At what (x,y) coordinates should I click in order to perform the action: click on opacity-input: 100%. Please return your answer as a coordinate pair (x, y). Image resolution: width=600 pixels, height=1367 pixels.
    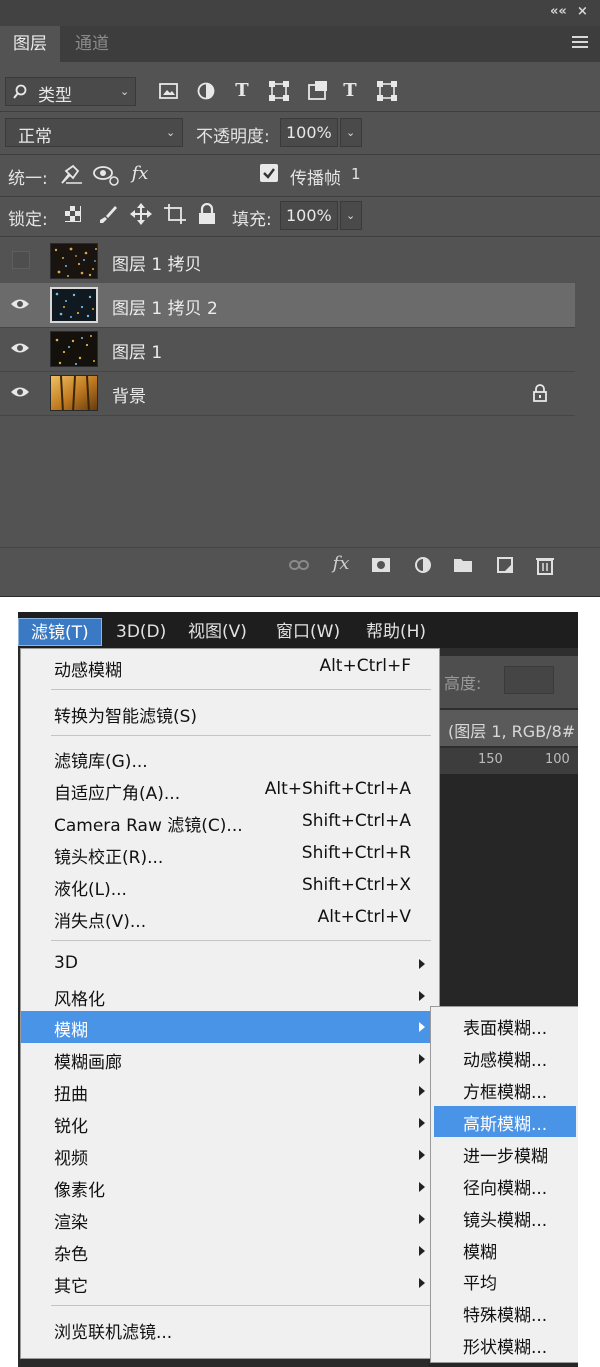
    Looking at the image, I should click on (309, 132).